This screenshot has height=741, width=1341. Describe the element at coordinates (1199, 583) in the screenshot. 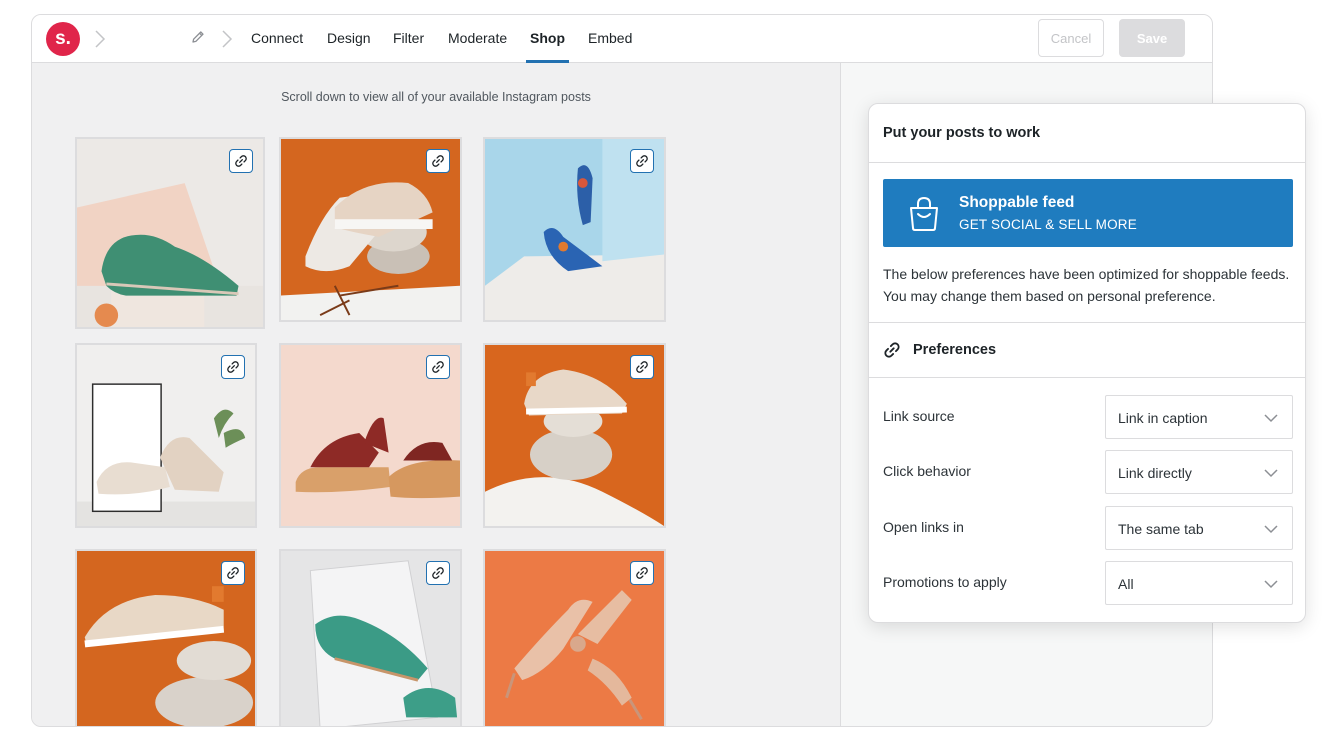

I see `promotions-select: All` at that location.